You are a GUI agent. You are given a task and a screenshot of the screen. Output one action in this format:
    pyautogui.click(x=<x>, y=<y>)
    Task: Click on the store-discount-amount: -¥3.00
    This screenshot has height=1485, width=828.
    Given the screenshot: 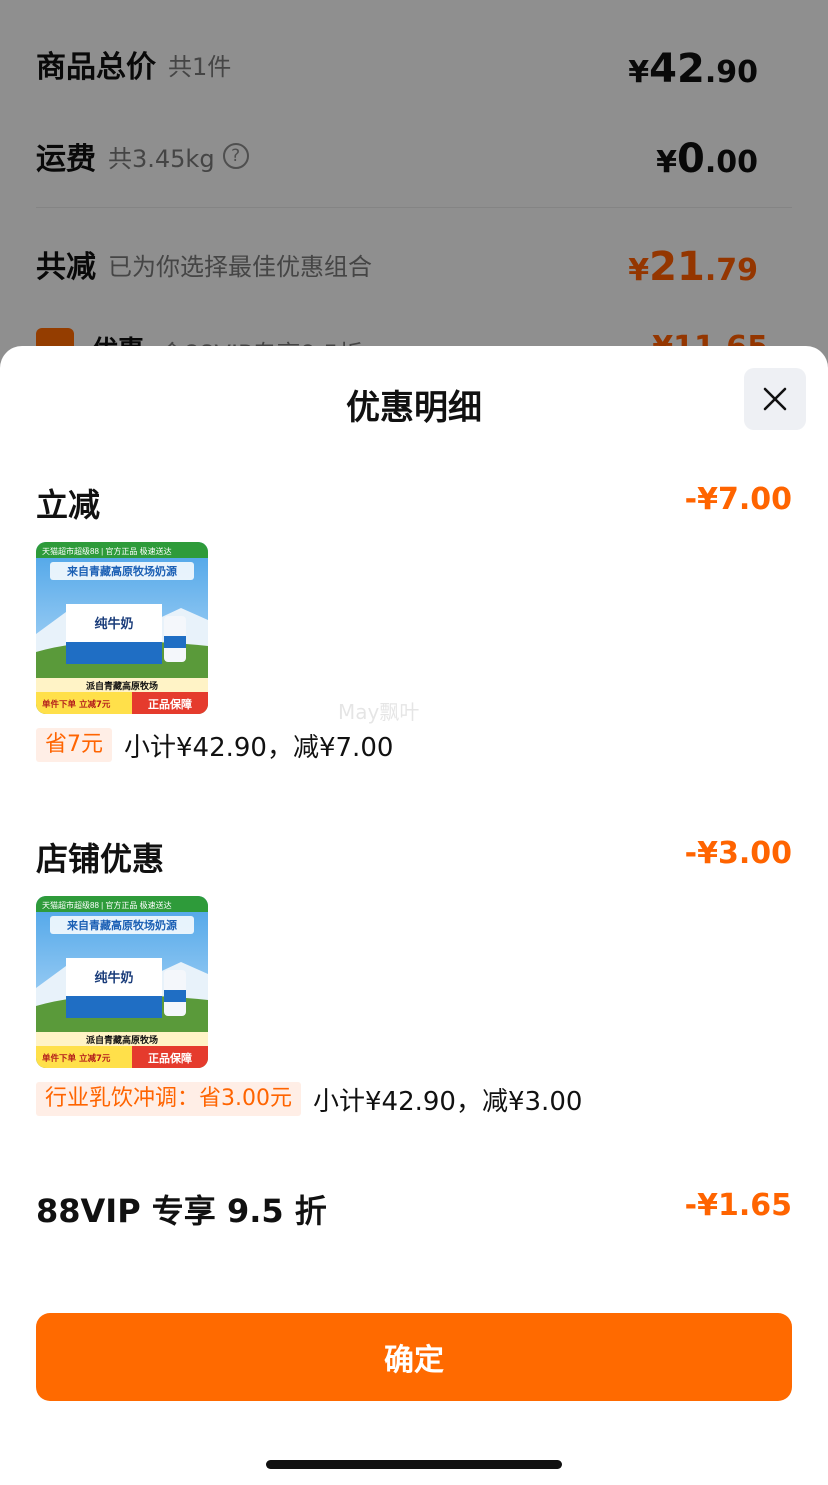 What is the action you would take?
    pyautogui.click(x=738, y=853)
    